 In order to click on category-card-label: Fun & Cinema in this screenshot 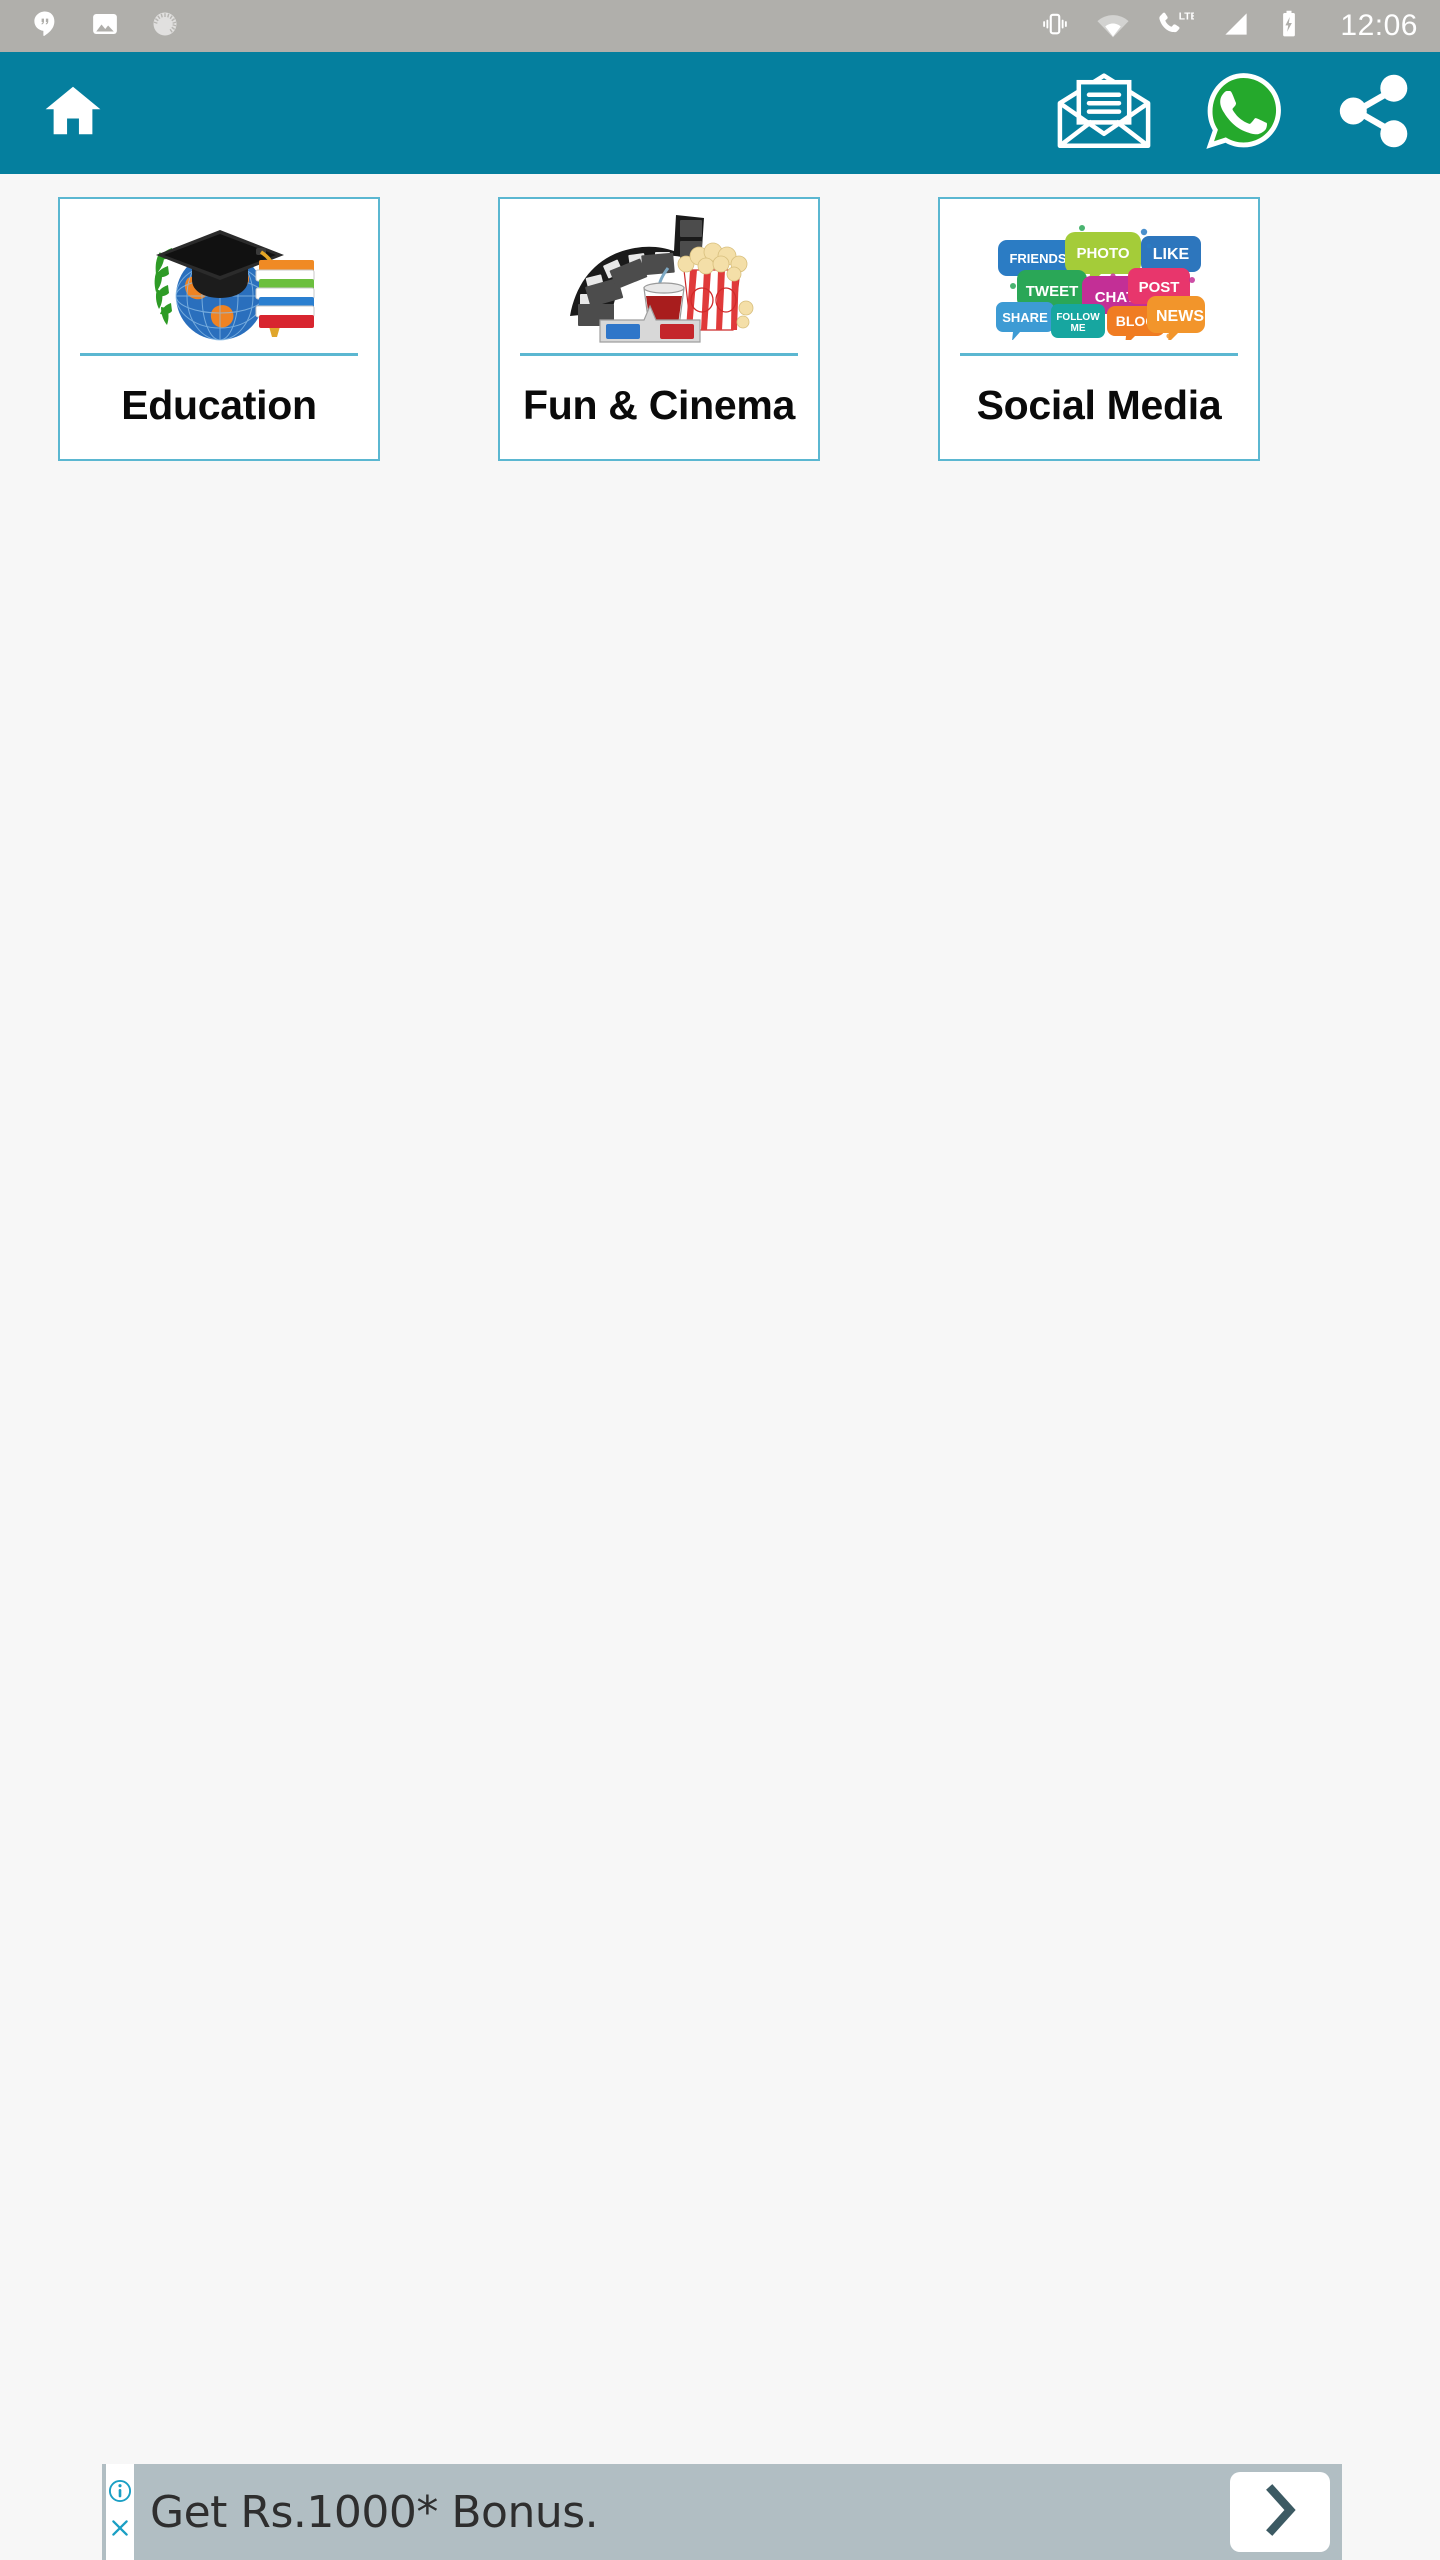, I will do `click(659, 405)`.